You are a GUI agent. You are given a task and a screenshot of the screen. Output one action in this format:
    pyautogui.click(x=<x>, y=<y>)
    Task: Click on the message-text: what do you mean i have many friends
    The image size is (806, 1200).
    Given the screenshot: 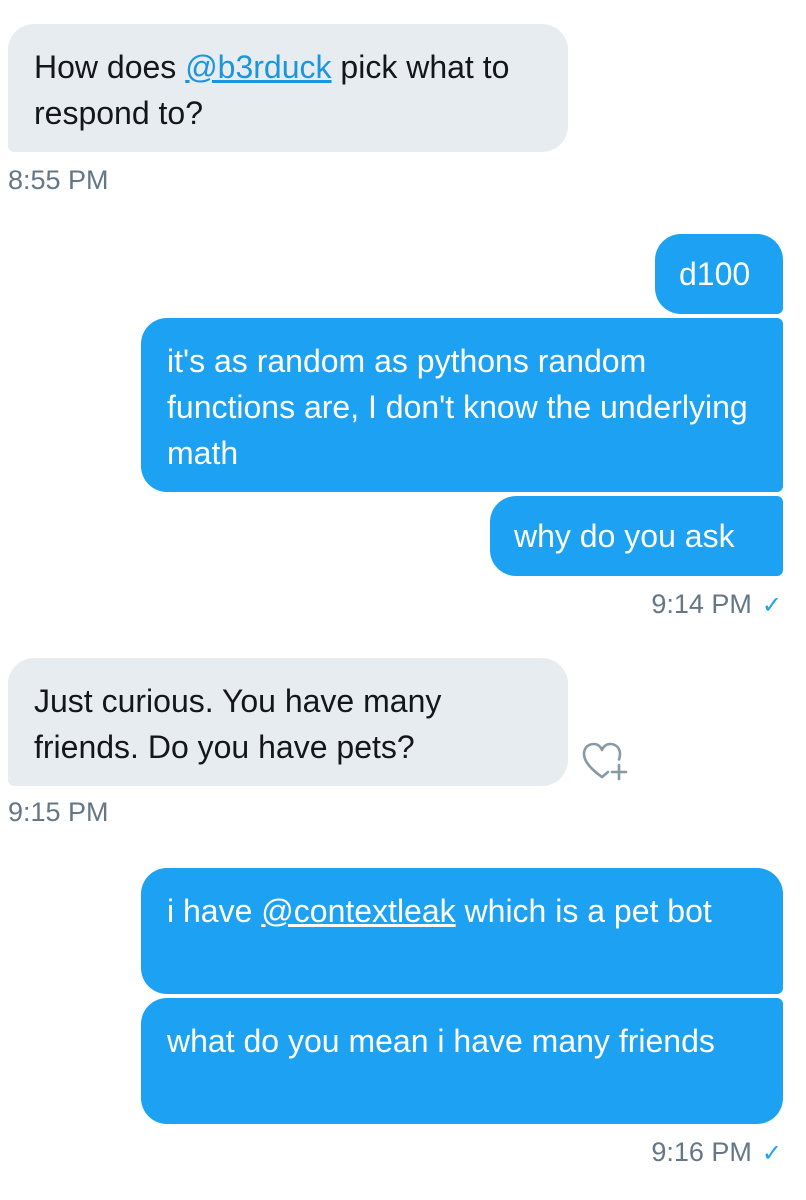 What is the action you would take?
    pyautogui.click(x=441, y=1041)
    